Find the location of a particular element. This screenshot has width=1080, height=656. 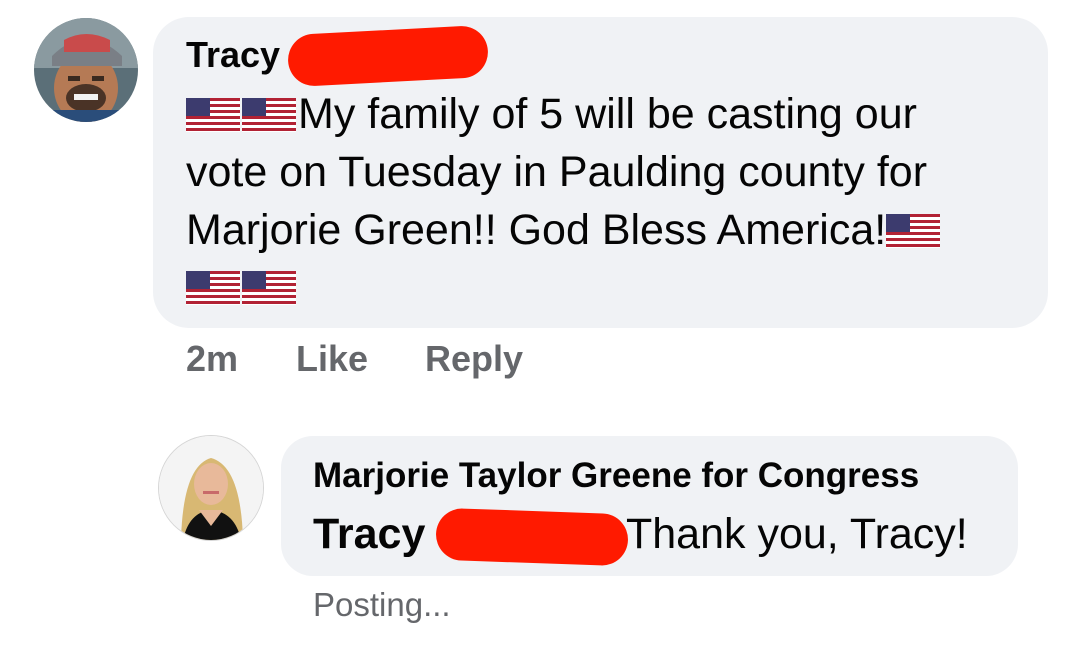

like-button: Like is located at coordinates (332, 360).